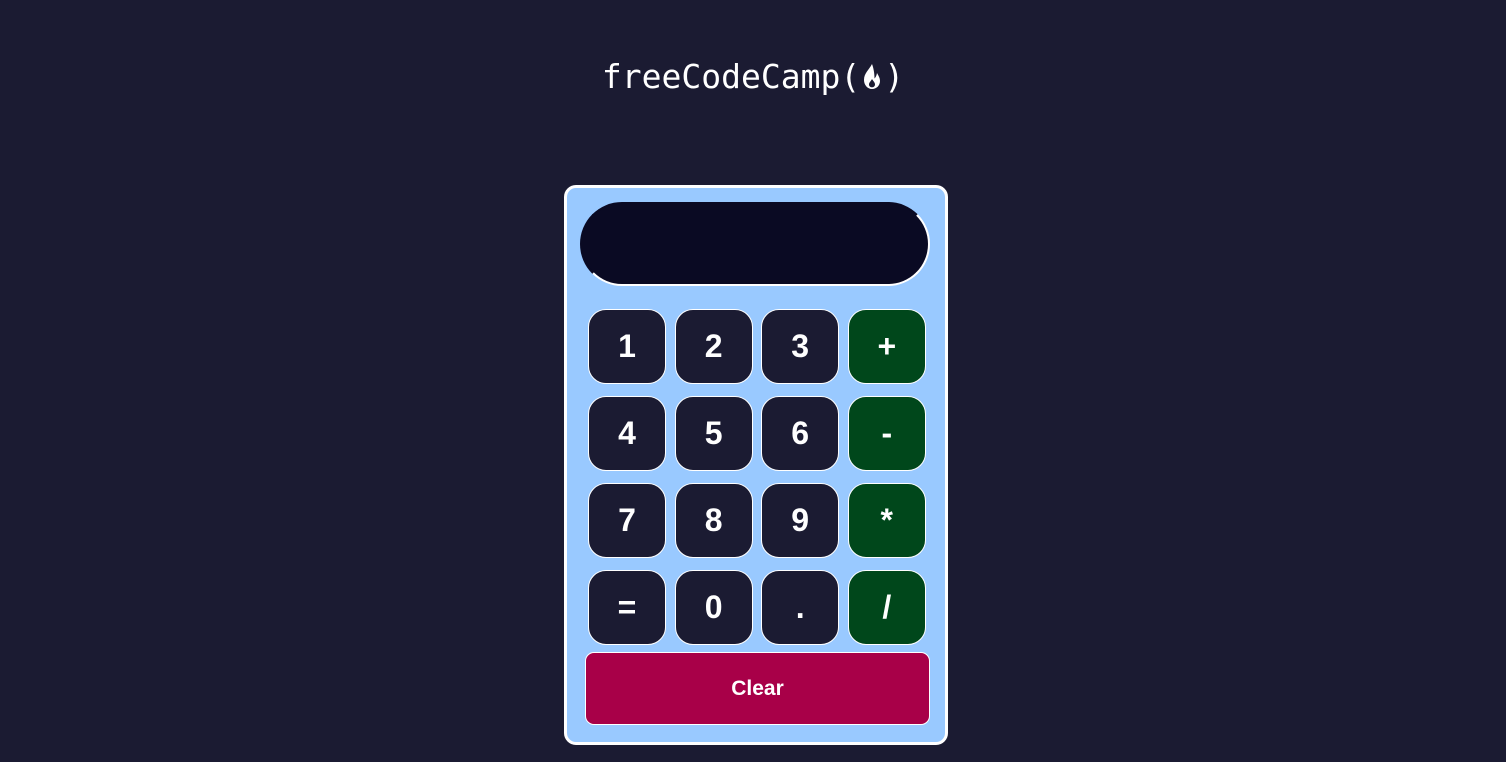 The height and width of the screenshot is (762, 1506). Describe the element at coordinates (713, 433) in the screenshot. I see `key-5: 5` at that location.